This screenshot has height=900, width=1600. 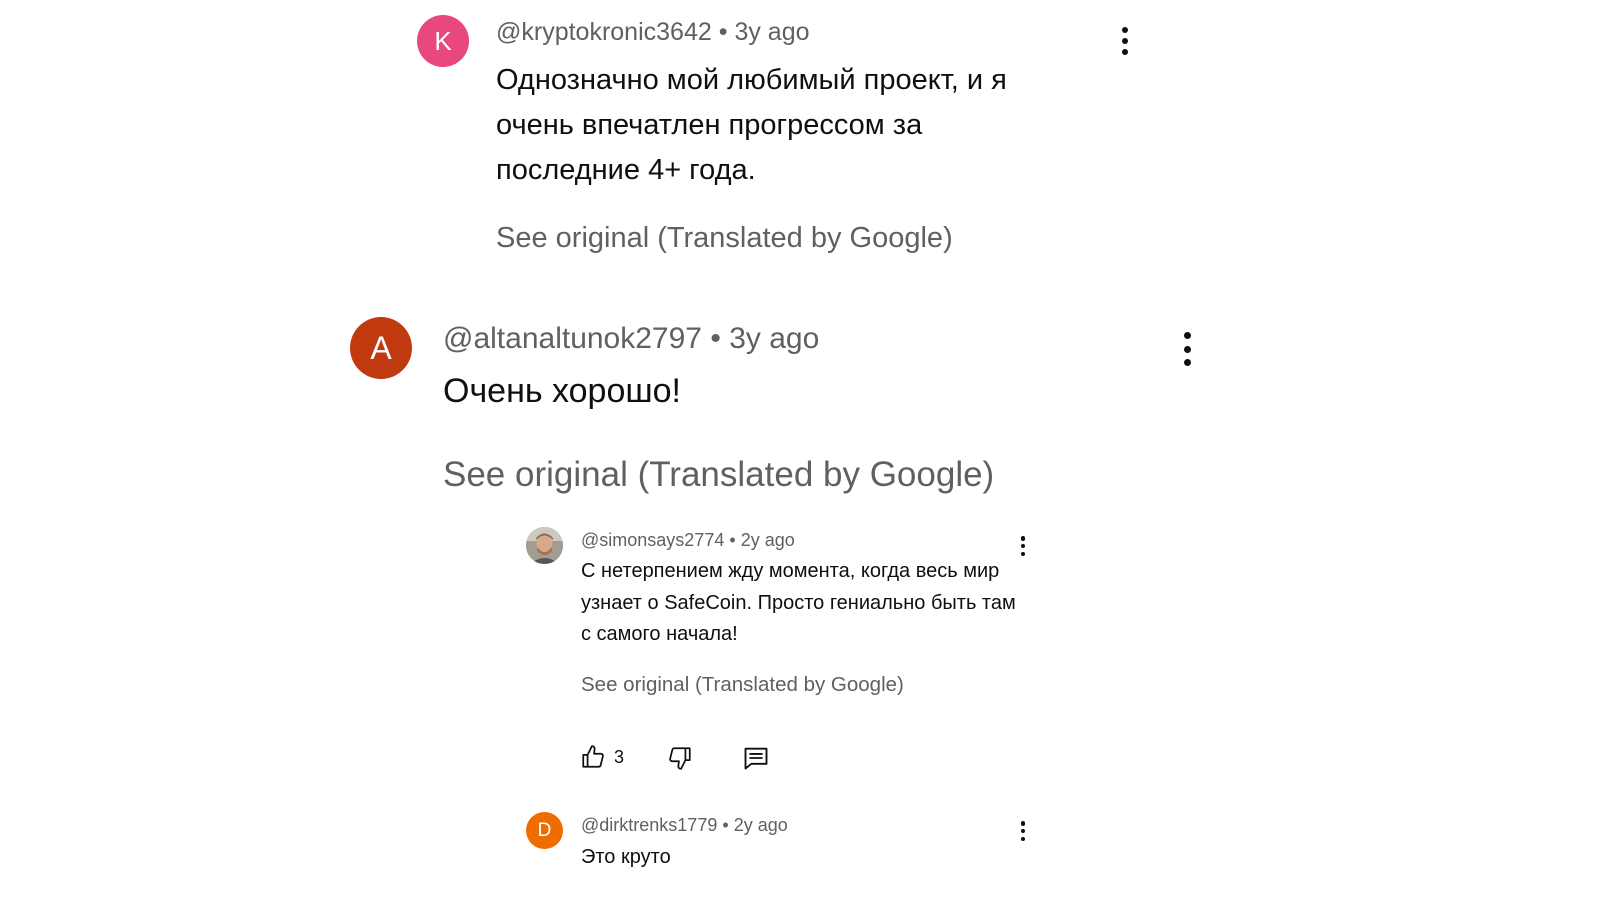 I want to click on comment-meta: @altanaltunok2797 • 3y ago, so click(x=631, y=339).